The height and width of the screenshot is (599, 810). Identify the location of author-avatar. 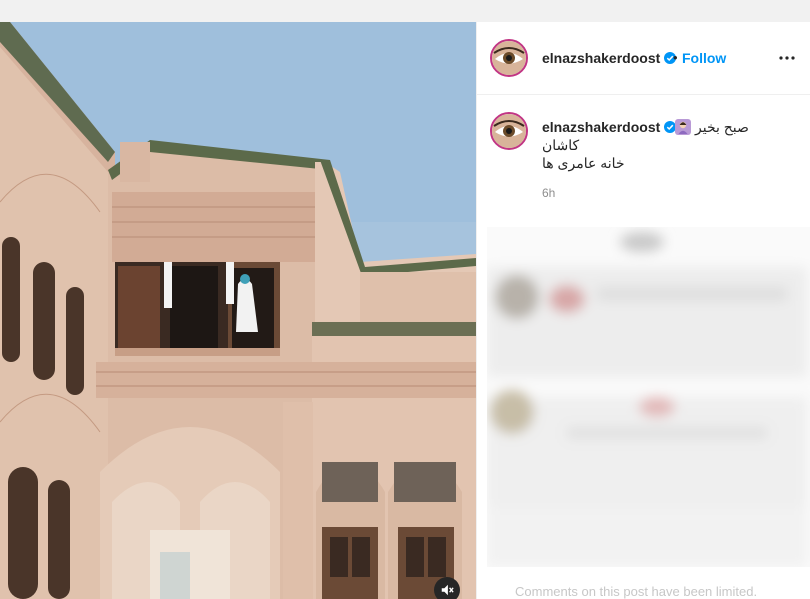
(509, 58).